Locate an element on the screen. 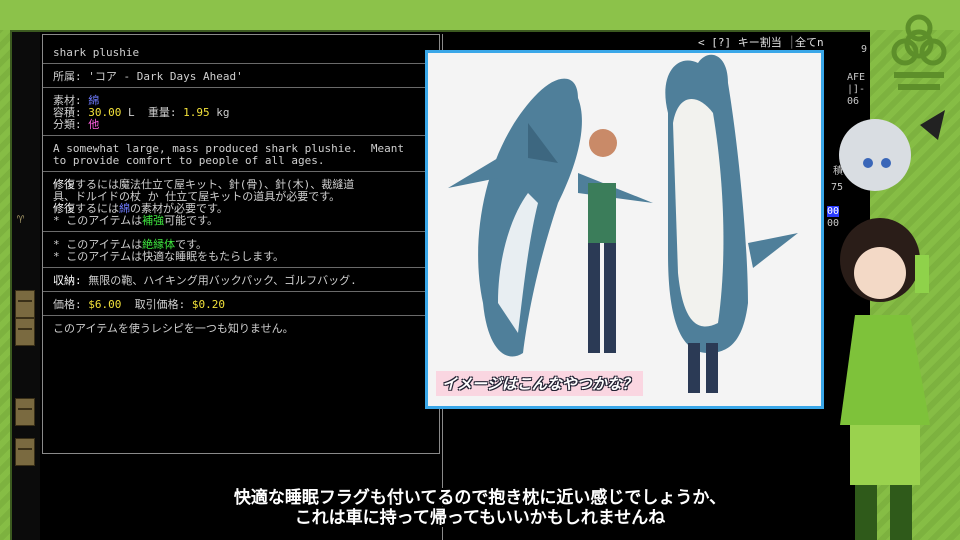  biohazard-icon is located at coordinates (919, 52).